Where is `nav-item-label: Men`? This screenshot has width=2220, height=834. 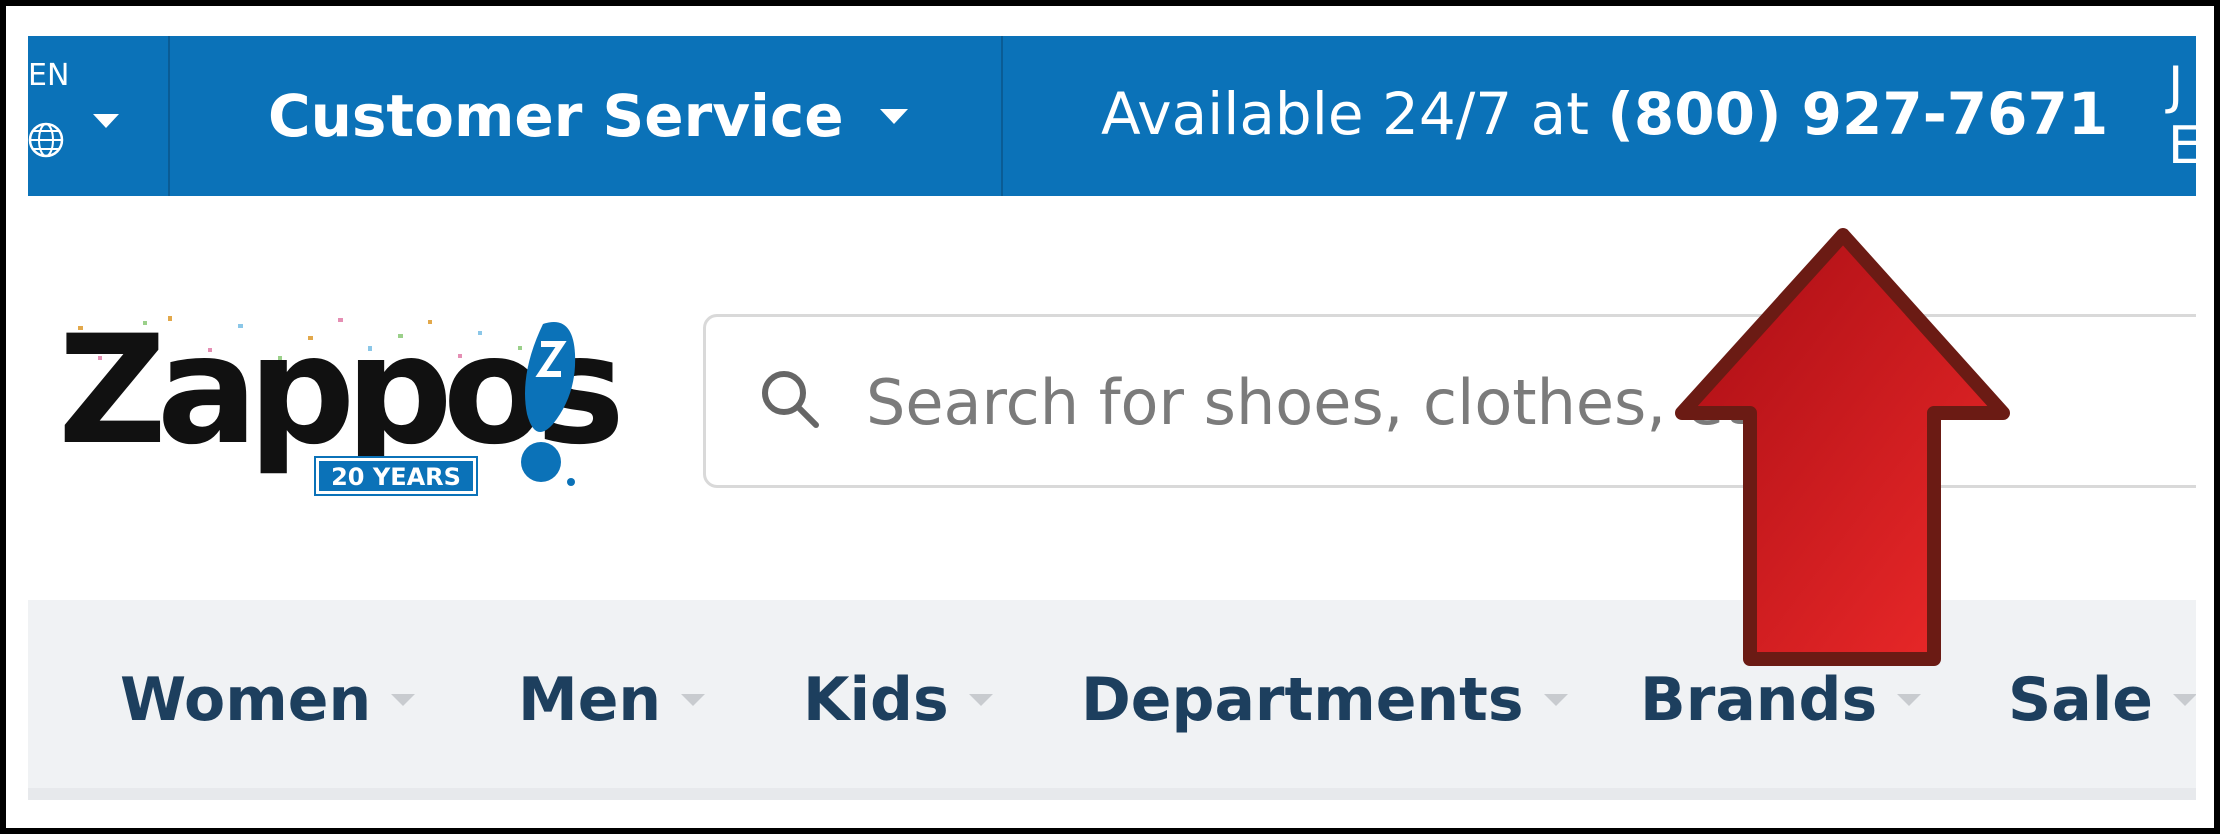
nav-item-label: Men is located at coordinates (590, 700).